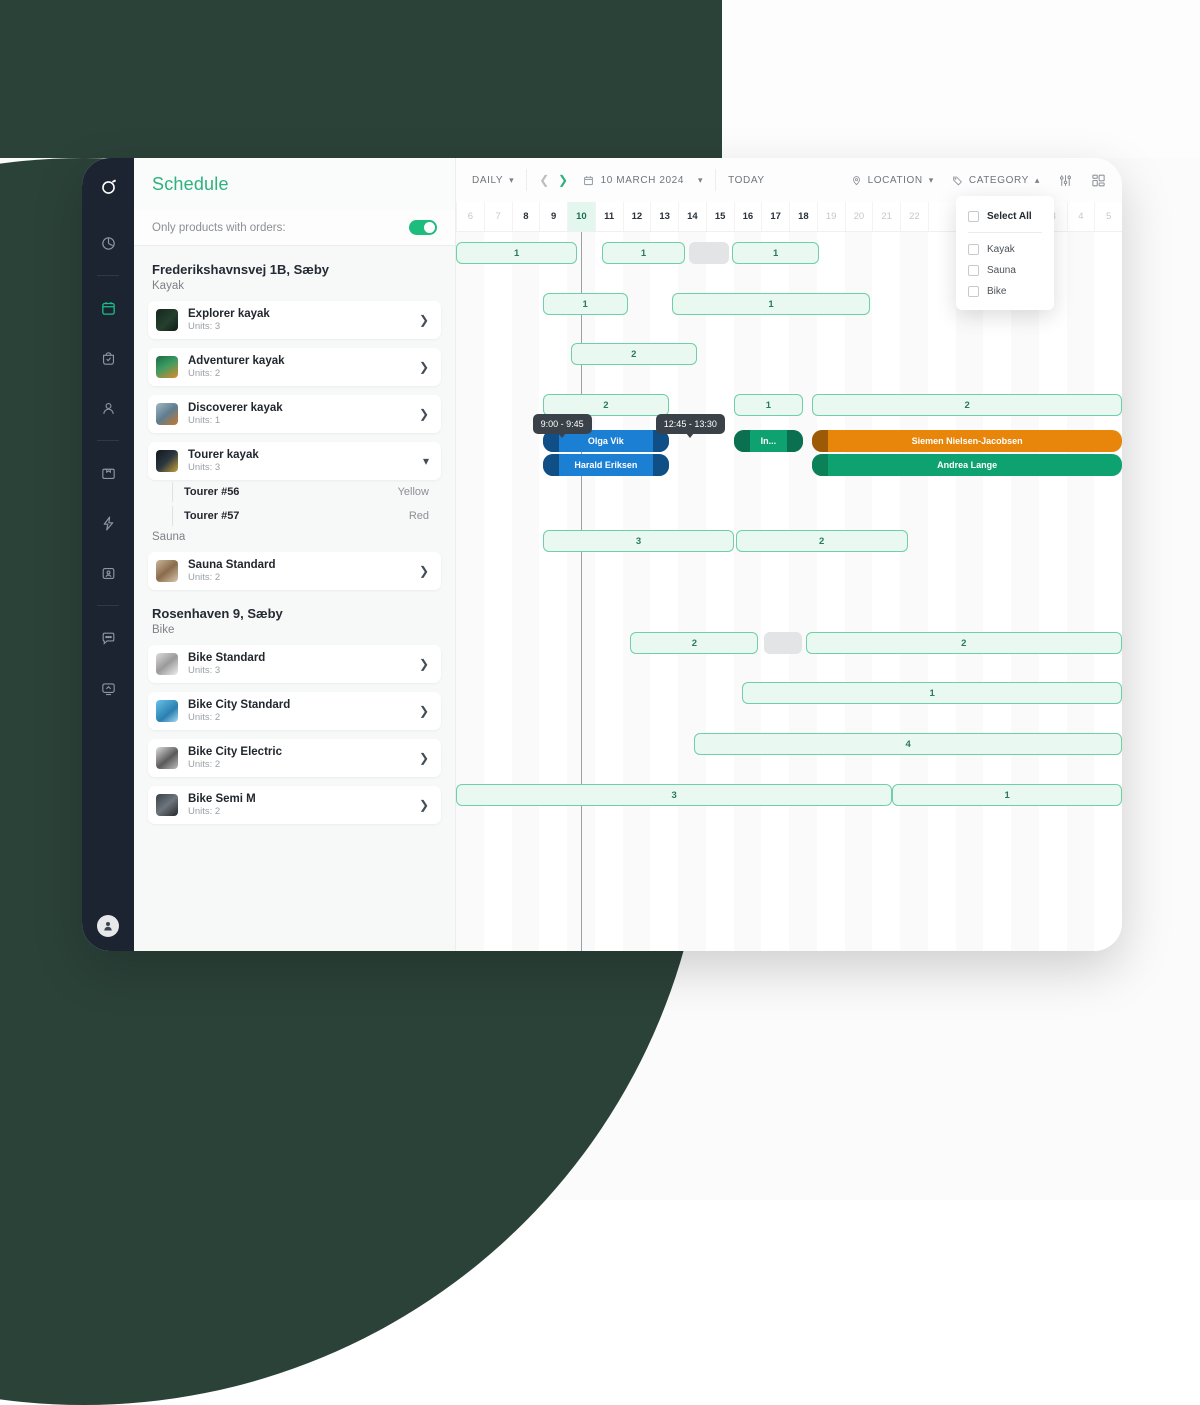 Image resolution: width=1200 pixels, height=1405 pixels. I want to click on menu-item-category: Kayak, so click(1005, 249).